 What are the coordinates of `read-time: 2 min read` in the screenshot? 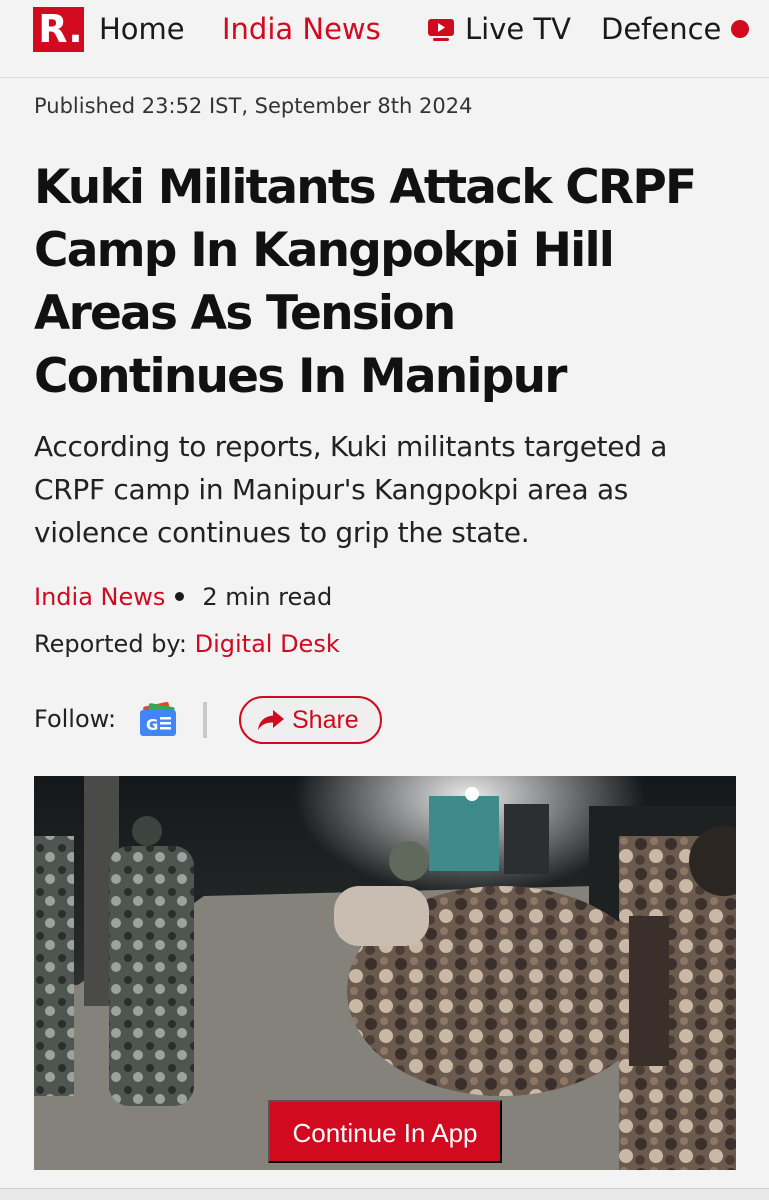 It's located at (267, 597).